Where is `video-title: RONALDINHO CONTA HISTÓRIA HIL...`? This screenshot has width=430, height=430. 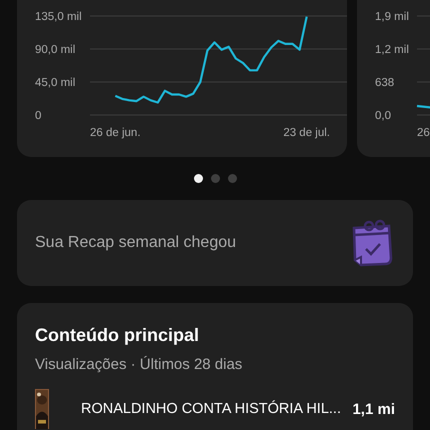
video-title: RONALDINHO CONTA HISTÓRIA HIL... is located at coordinates (216, 409).